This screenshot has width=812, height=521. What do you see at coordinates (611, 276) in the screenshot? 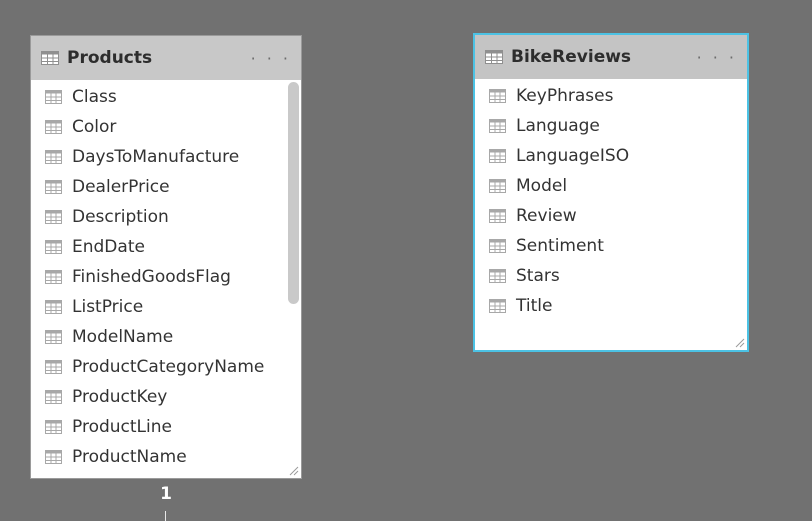
I see `field-item: Stars` at bounding box center [611, 276].